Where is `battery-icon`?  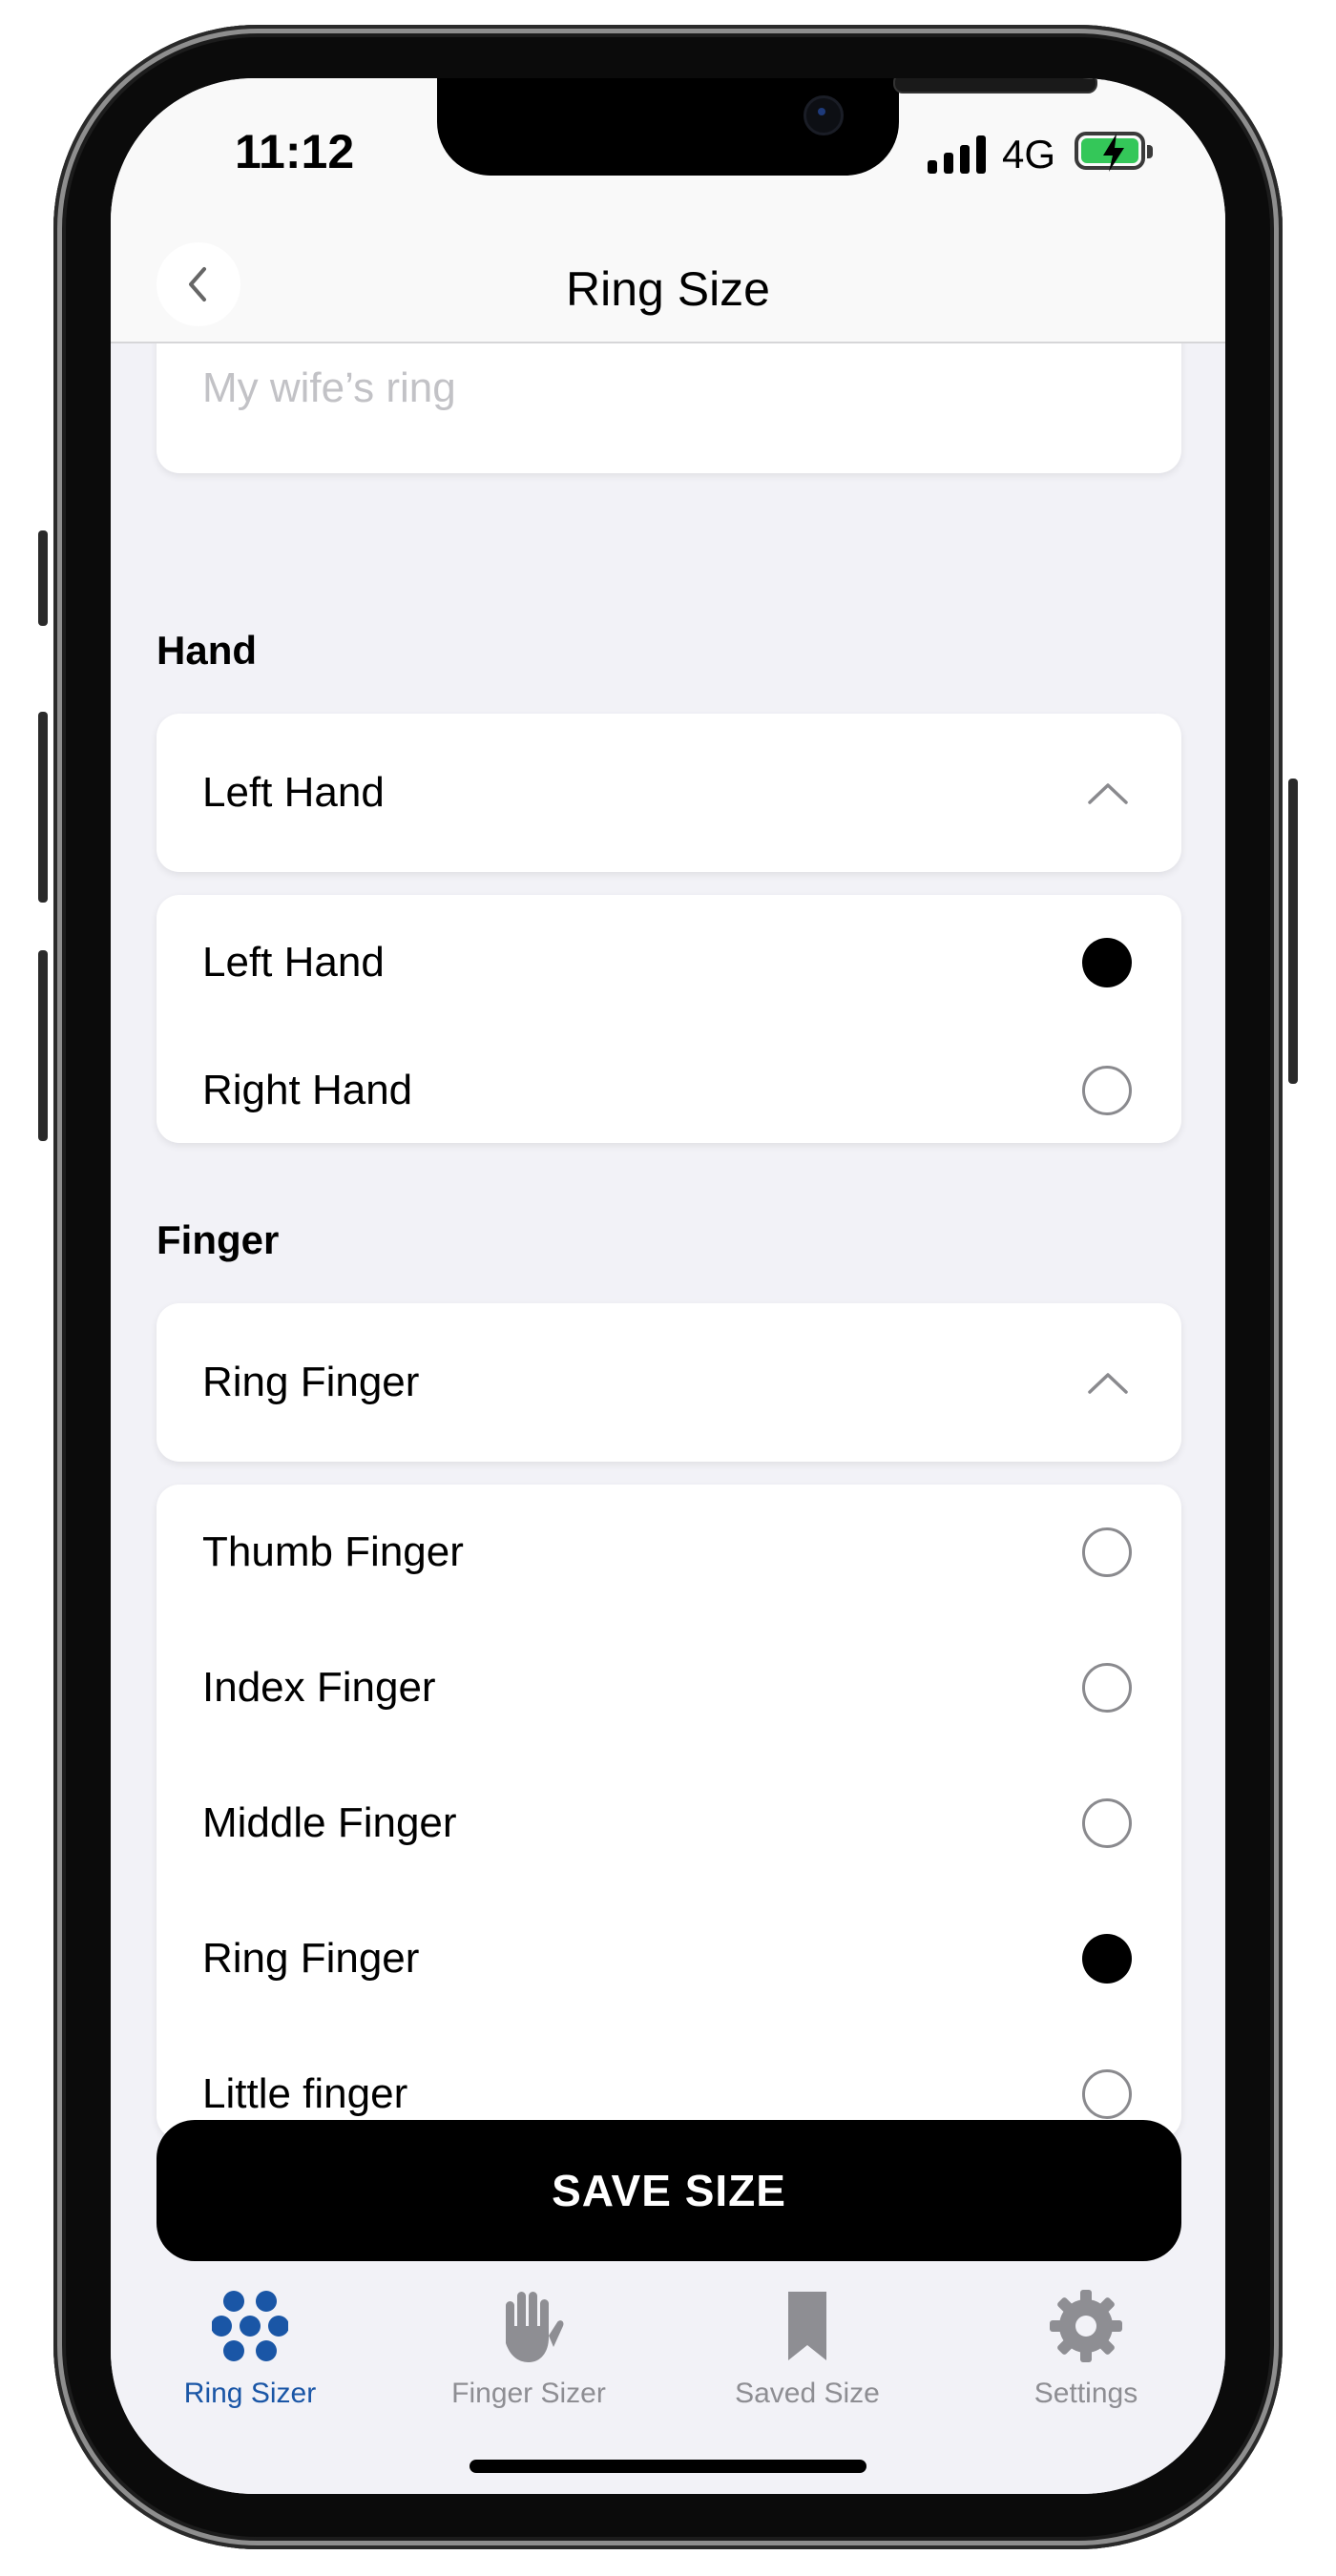 battery-icon is located at coordinates (1114, 152).